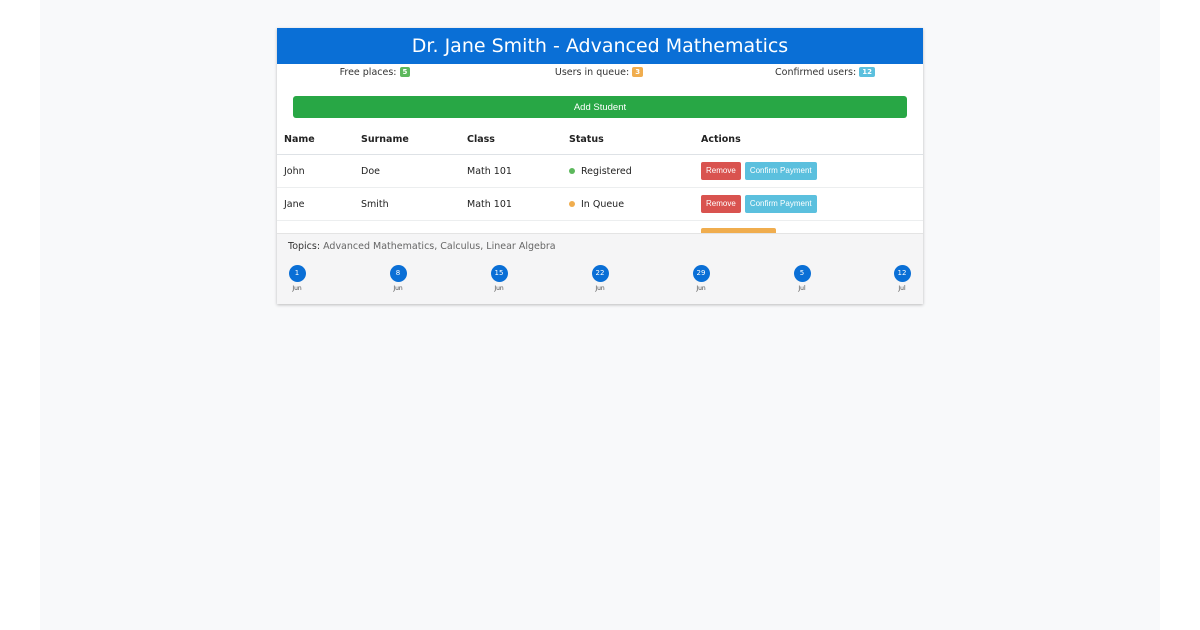 The height and width of the screenshot is (630, 1200). Describe the element at coordinates (315, 171) in the screenshot. I see `cell-name: John` at that location.